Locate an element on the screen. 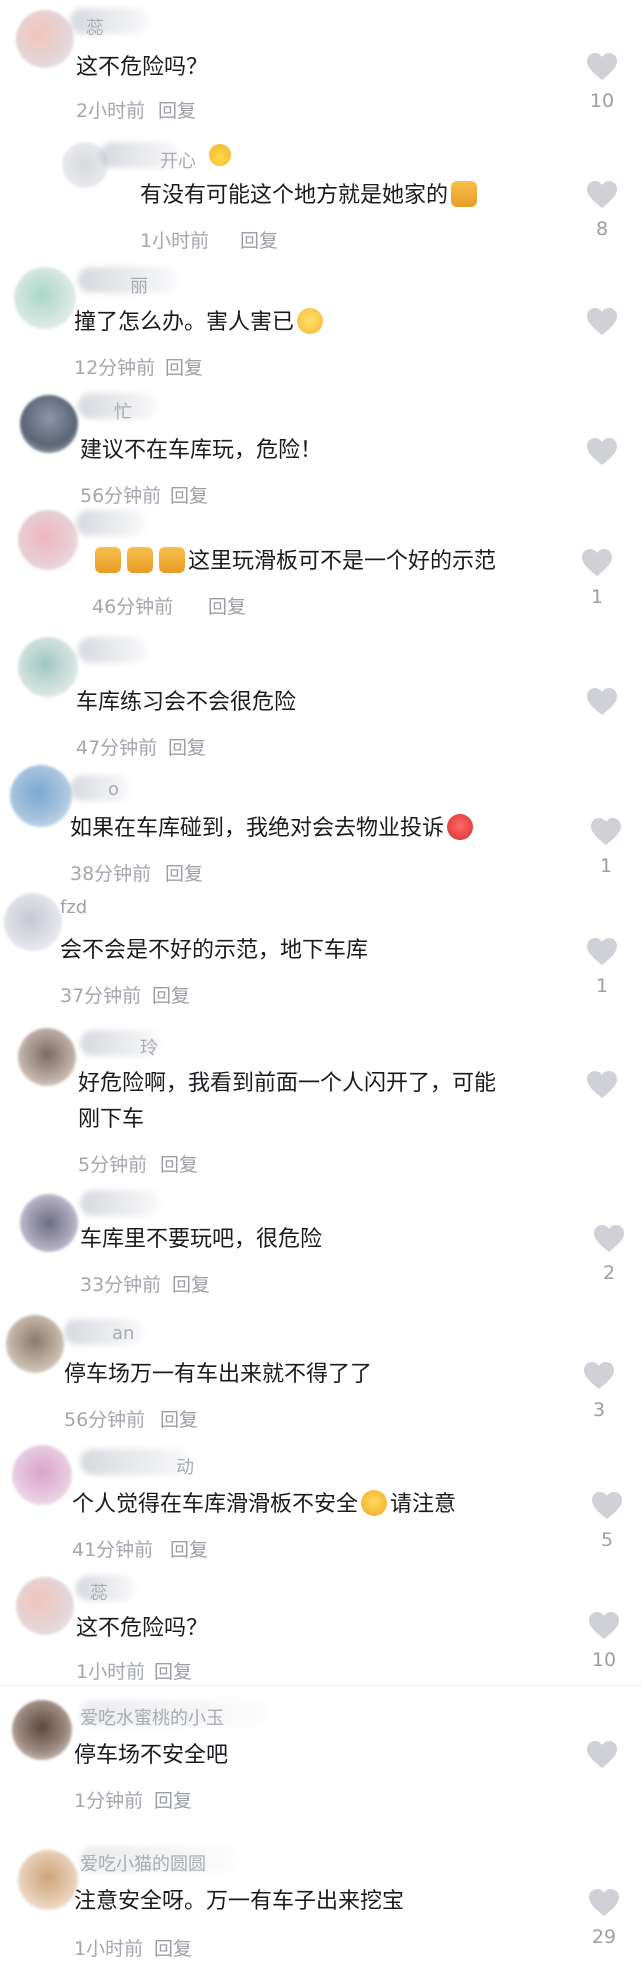 The height and width of the screenshot is (1975, 641). comment-text: 如果在车库碰到，我绝对会去物业投诉 is located at coordinates (273, 829).